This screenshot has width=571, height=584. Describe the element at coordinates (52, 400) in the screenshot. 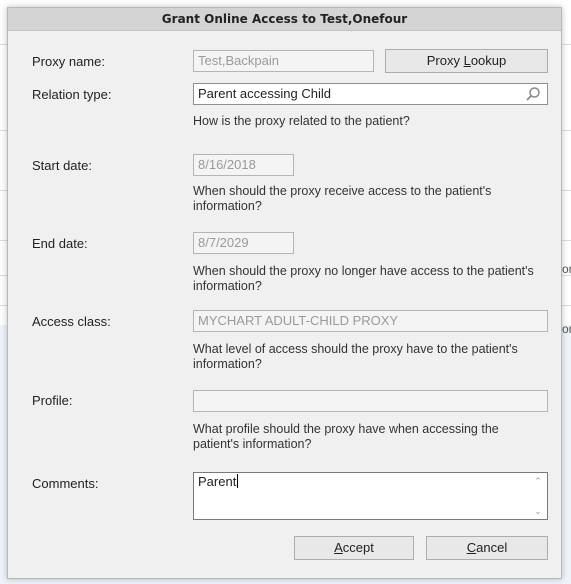

I see `profile-label: Profile:` at that location.